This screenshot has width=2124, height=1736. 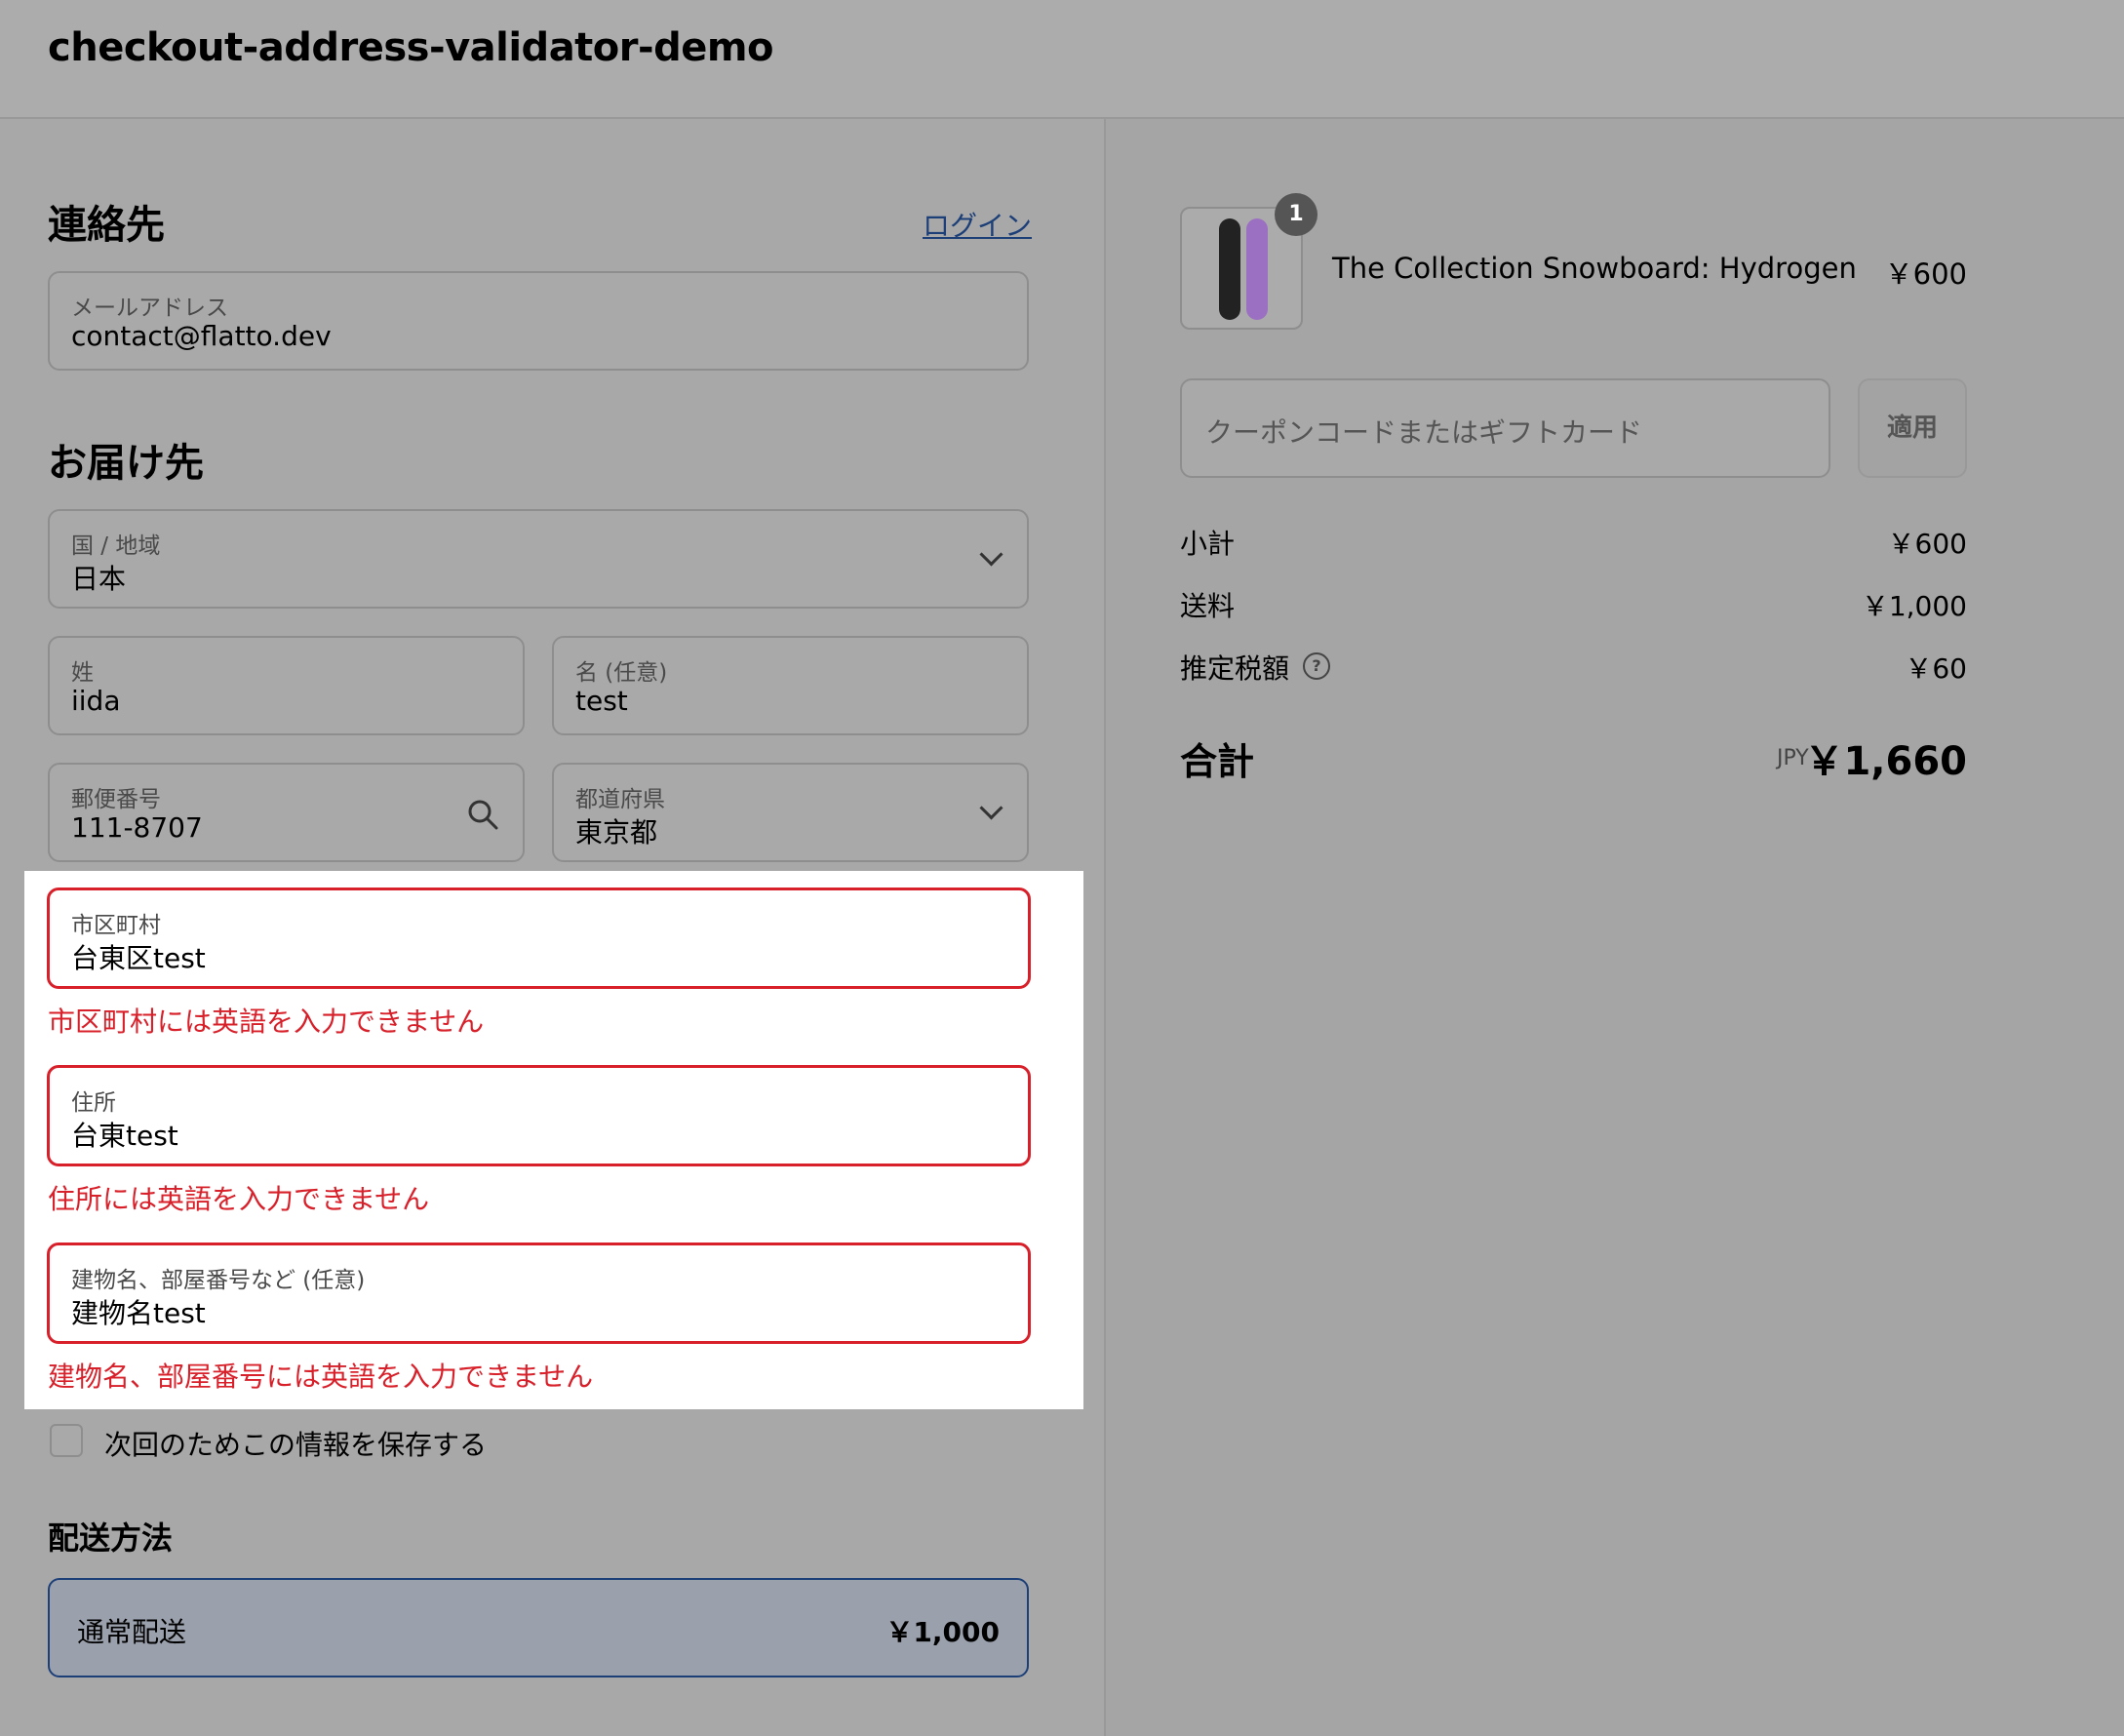 What do you see at coordinates (616, 832) in the screenshot?
I see `prefecture-value: 東京都` at bounding box center [616, 832].